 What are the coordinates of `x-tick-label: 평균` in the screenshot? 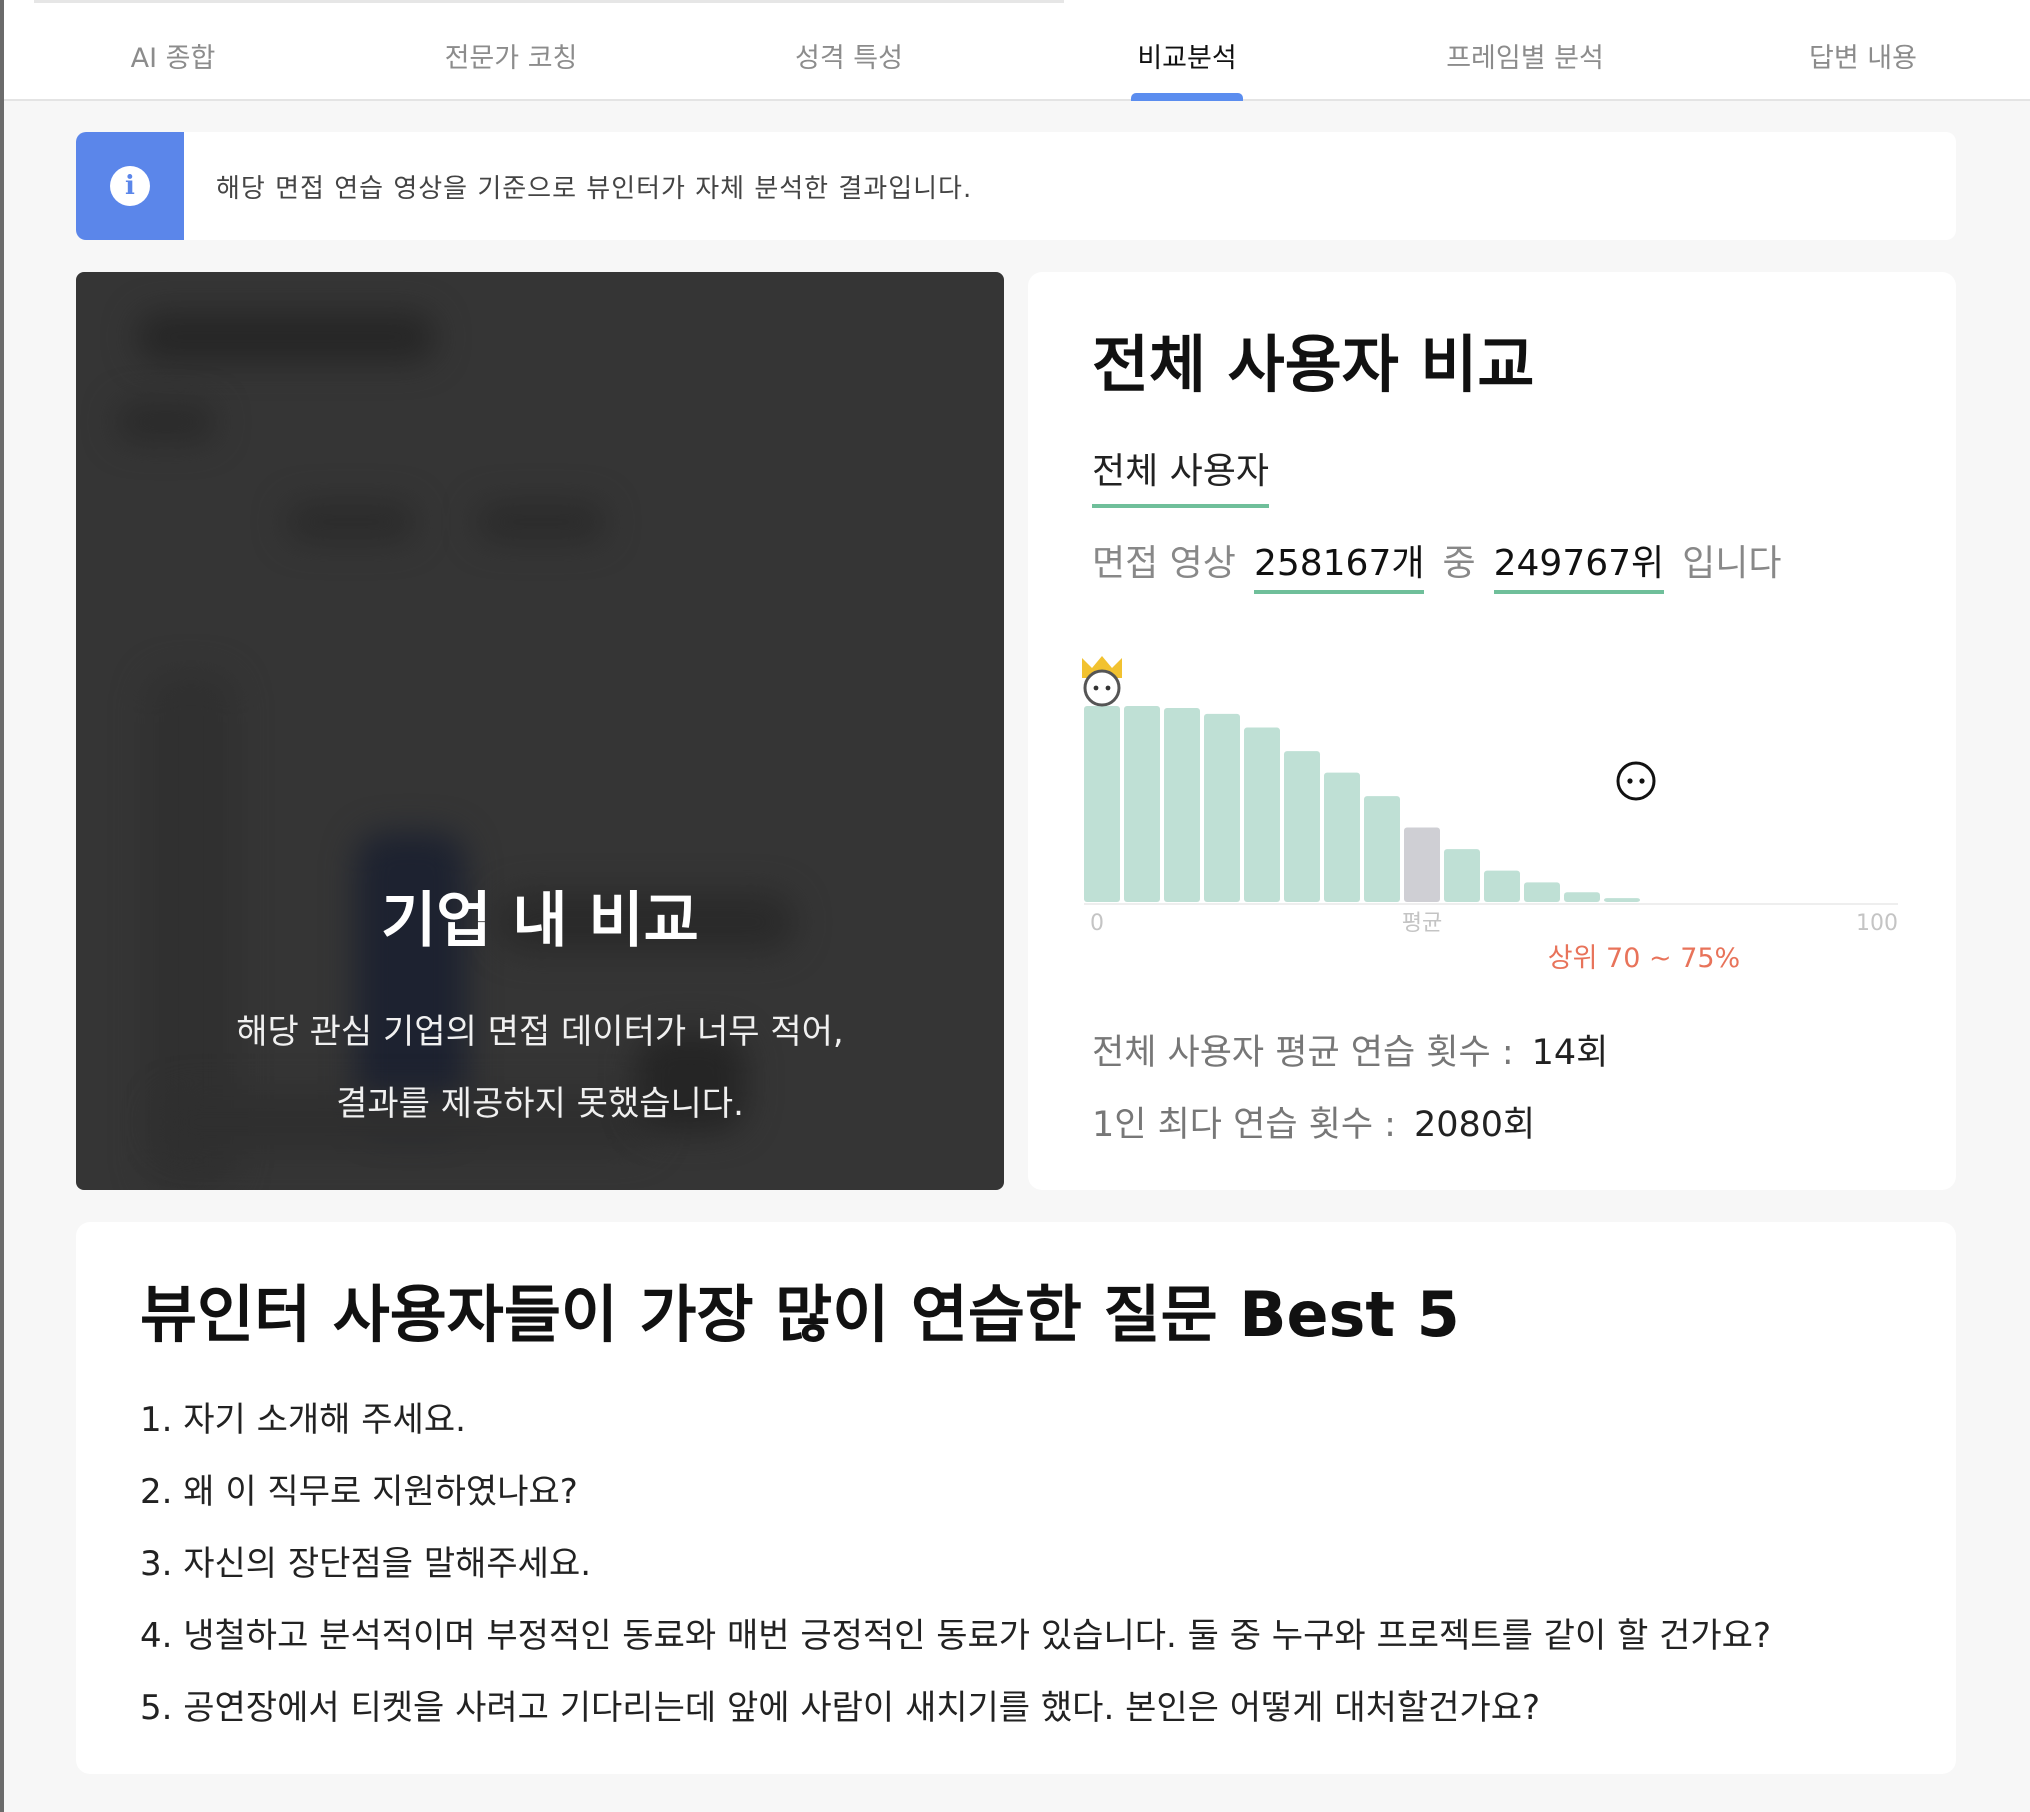 It's located at (1422, 923).